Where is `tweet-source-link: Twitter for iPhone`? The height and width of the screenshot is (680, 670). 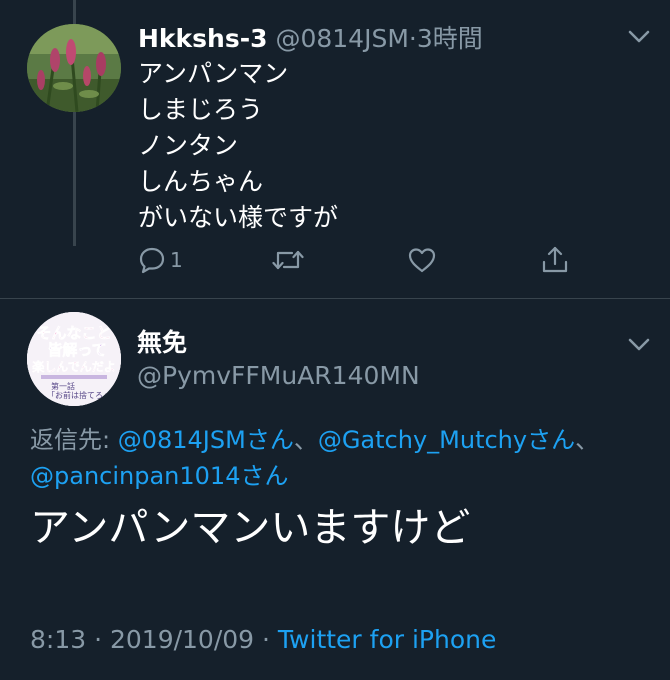 tweet-source-link: Twitter for iPhone is located at coordinates (387, 639).